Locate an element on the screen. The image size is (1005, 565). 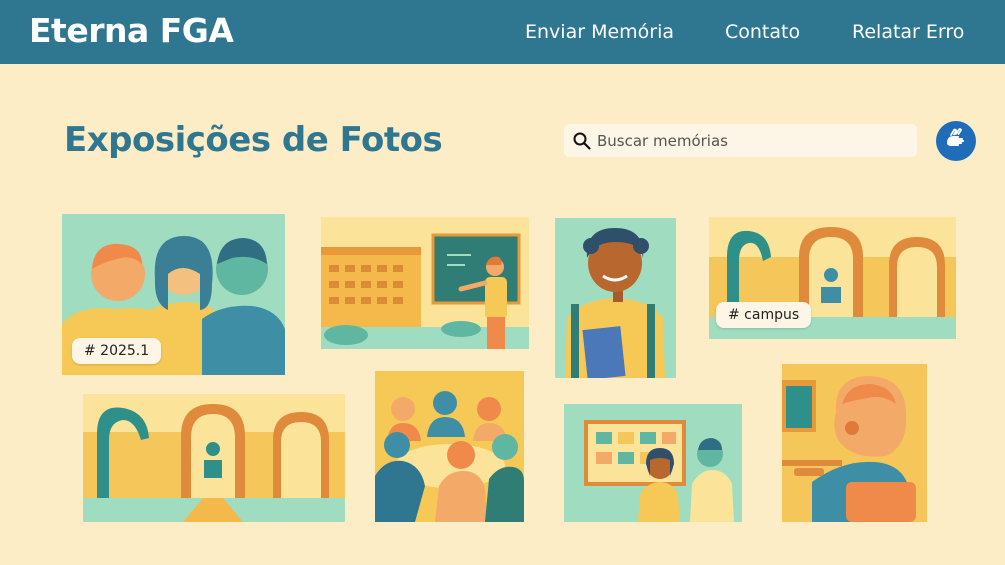
search-input is located at coordinates (752, 140).